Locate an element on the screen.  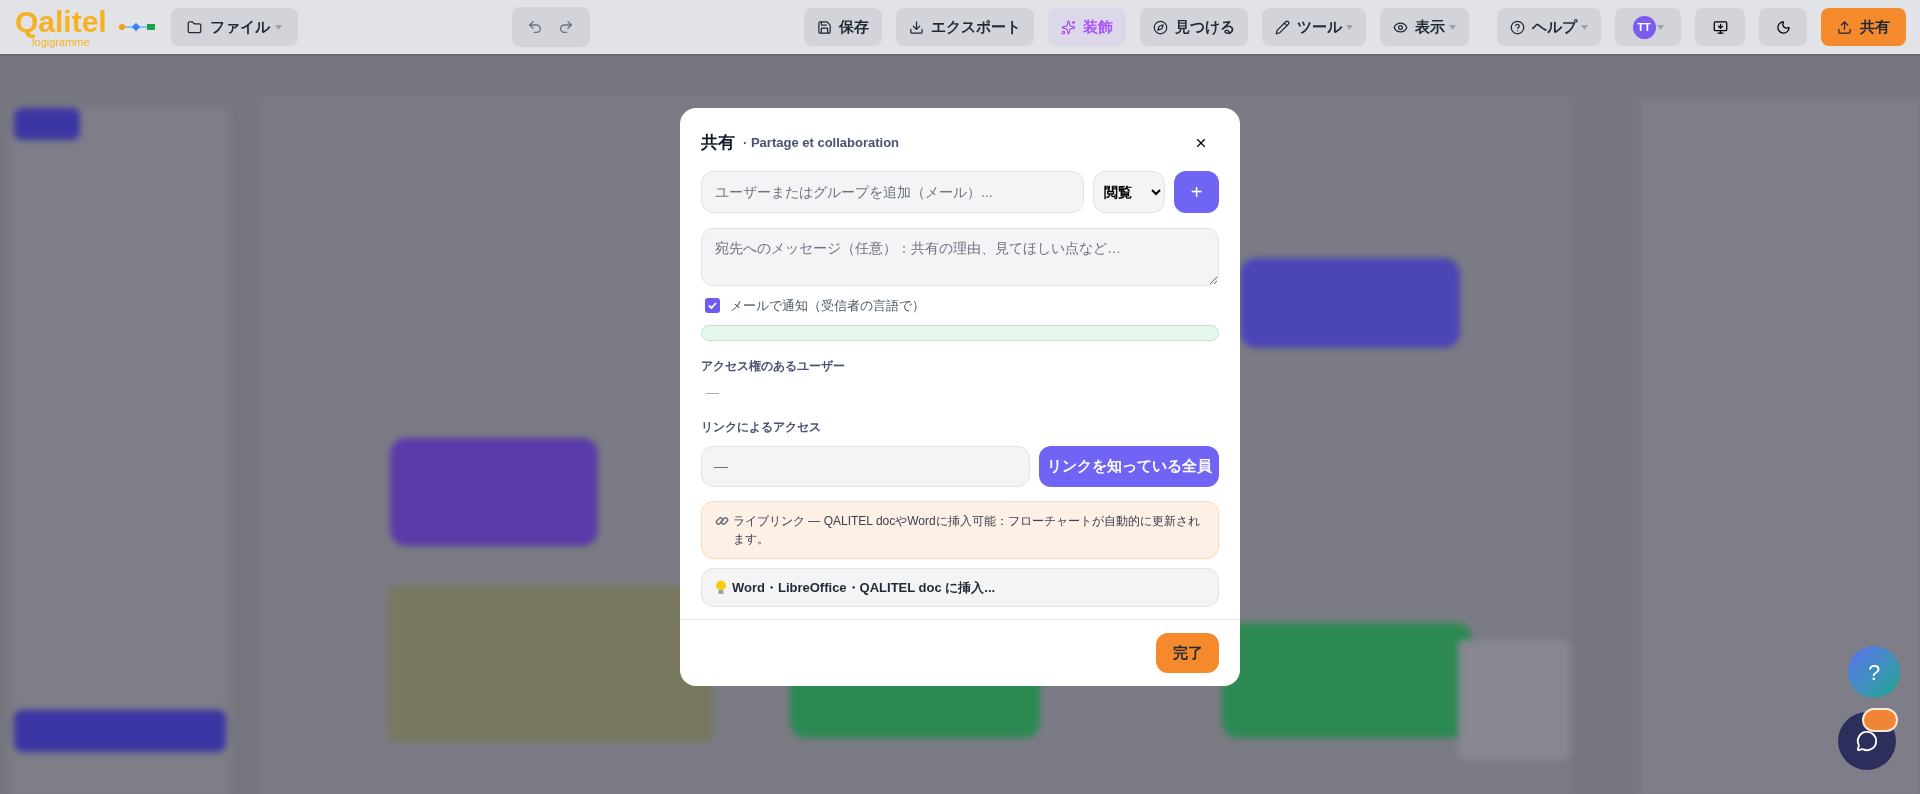
file-menu-button: ファイル is located at coordinates (234, 27).